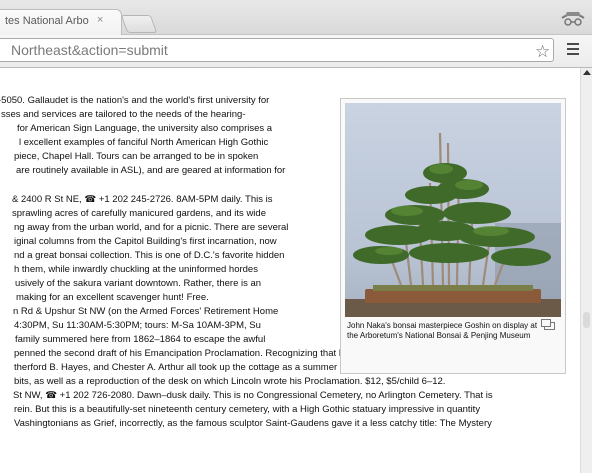  Describe the element at coordinates (573, 49) in the screenshot. I see `menu-icon` at that location.